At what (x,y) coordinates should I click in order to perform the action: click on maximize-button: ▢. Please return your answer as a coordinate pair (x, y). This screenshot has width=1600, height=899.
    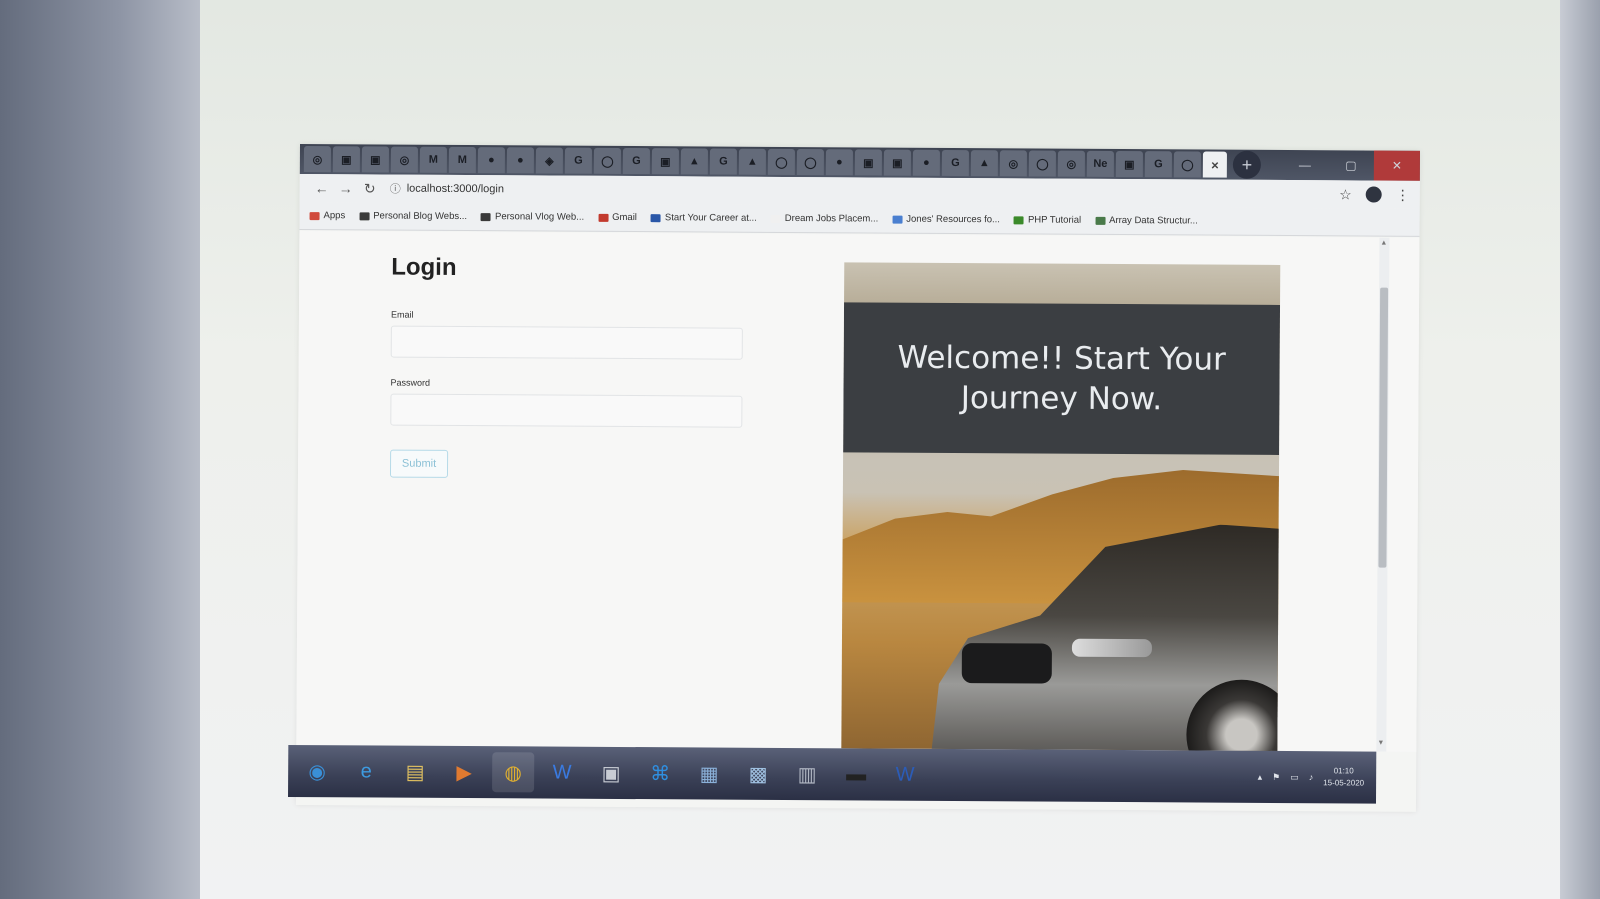
    Looking at the image, I should click on (1351, 165).